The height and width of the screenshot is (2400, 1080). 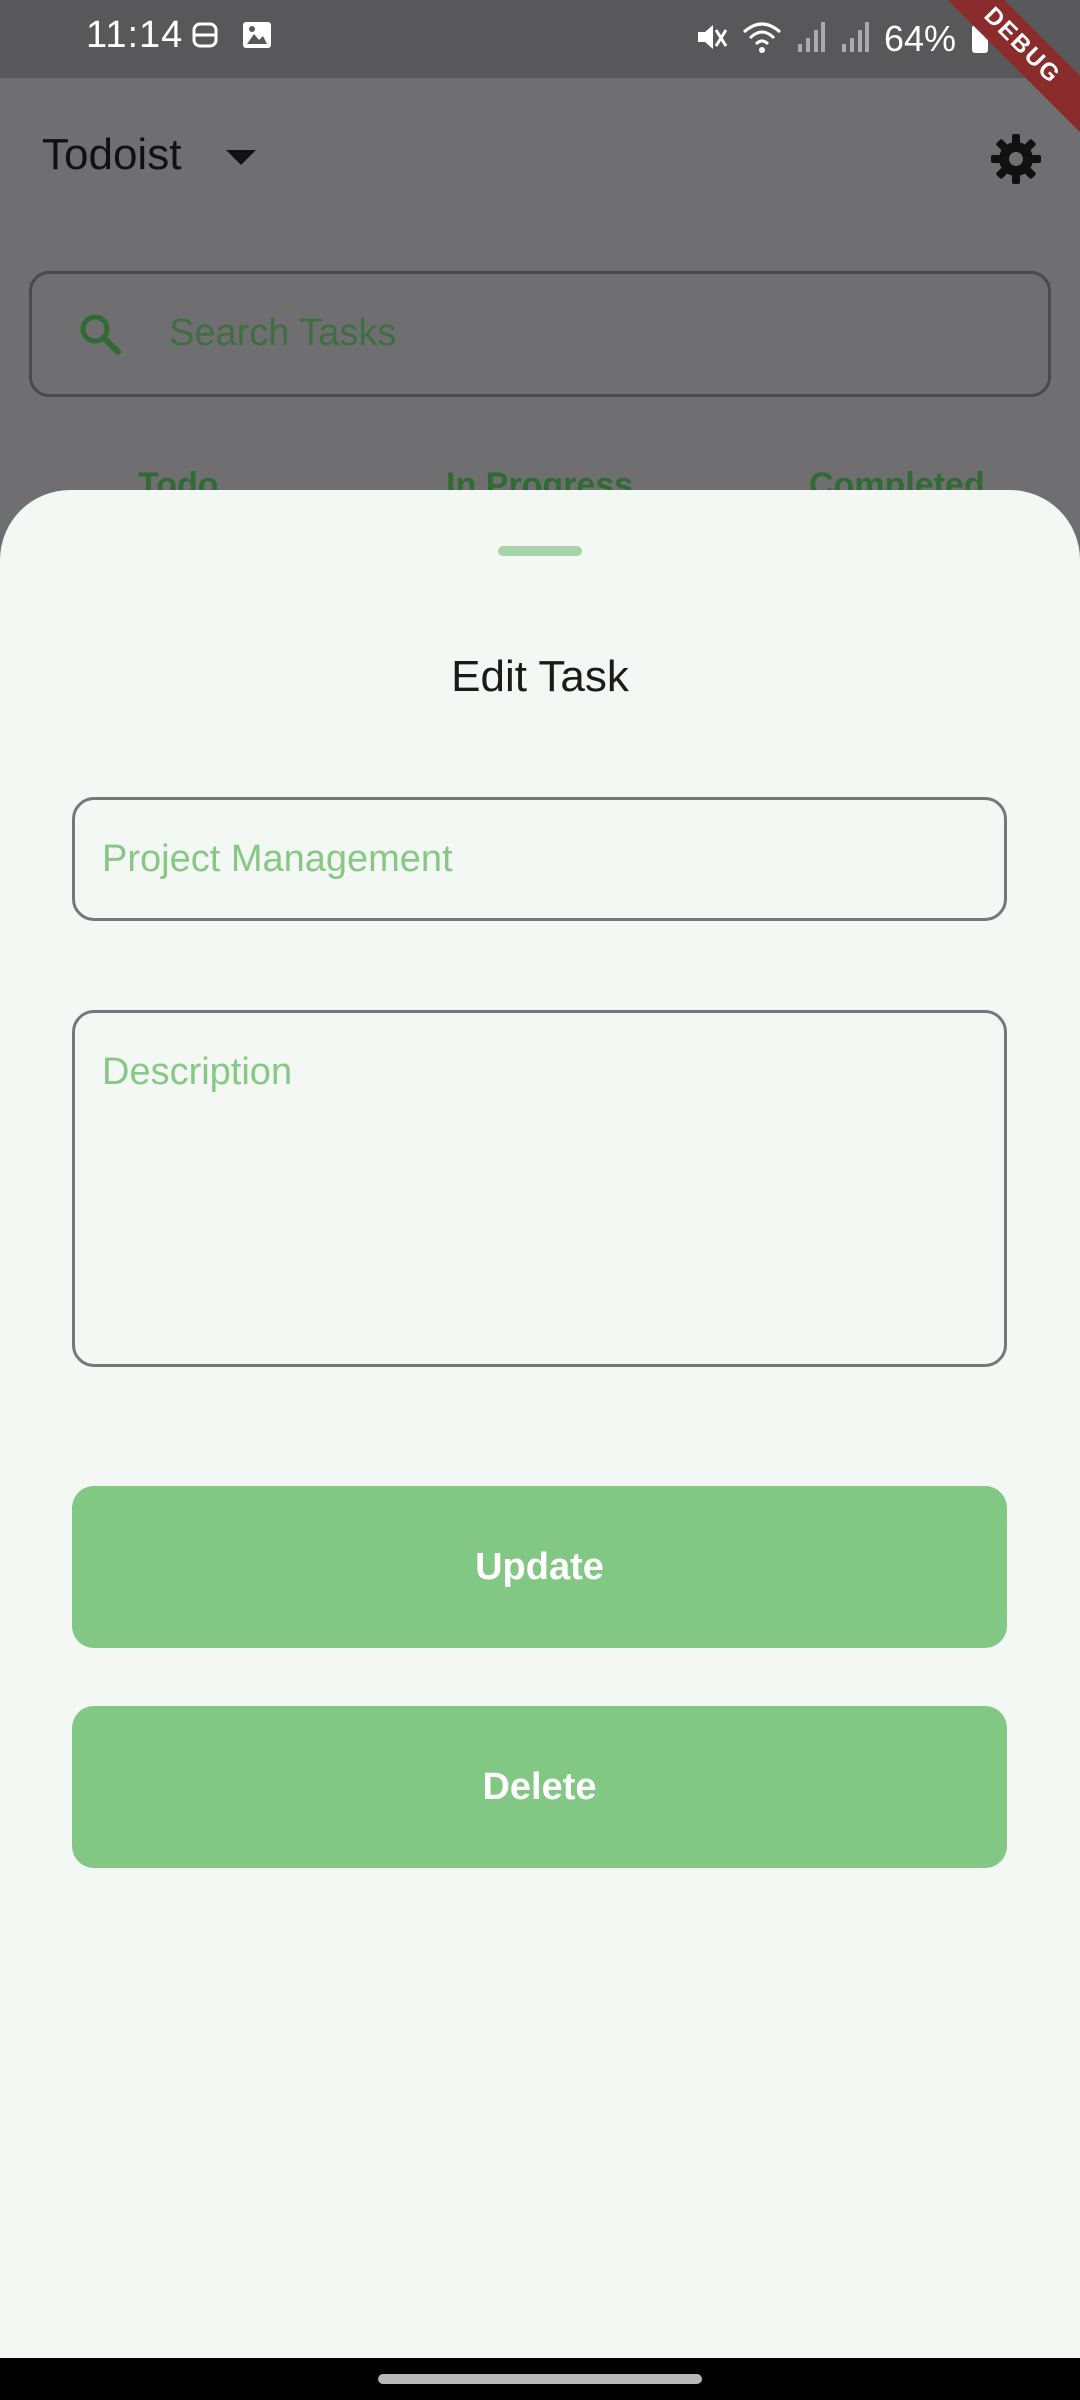 What do you see at coordinates (540, 551) in the screenshot?
I see `drag-handle` at bounding box center [540, 551].